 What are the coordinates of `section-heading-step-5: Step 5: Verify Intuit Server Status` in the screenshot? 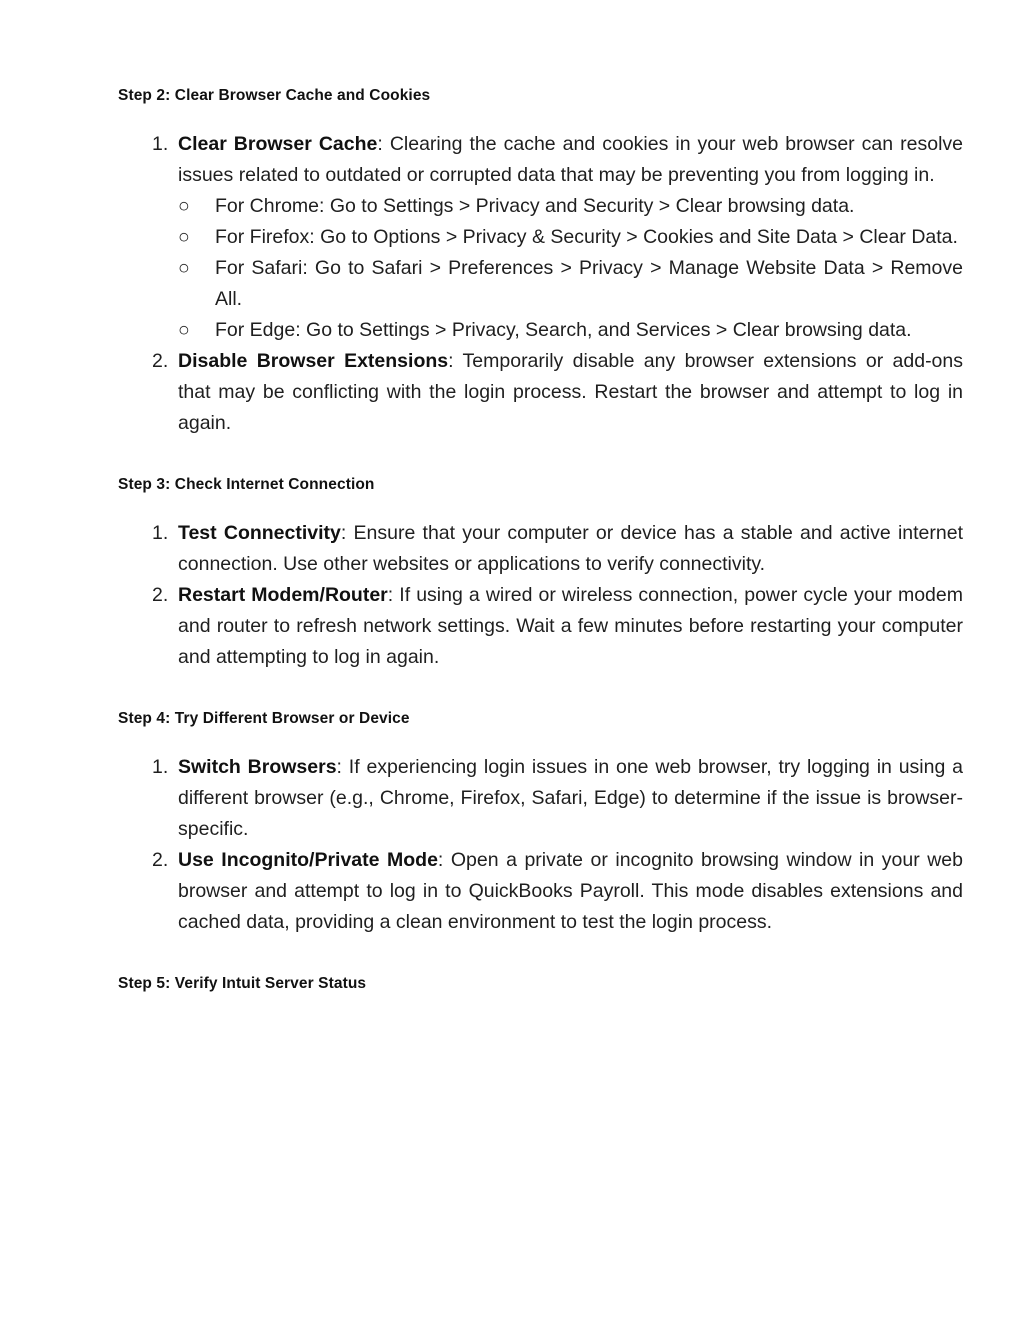 It's located at (242, 983).